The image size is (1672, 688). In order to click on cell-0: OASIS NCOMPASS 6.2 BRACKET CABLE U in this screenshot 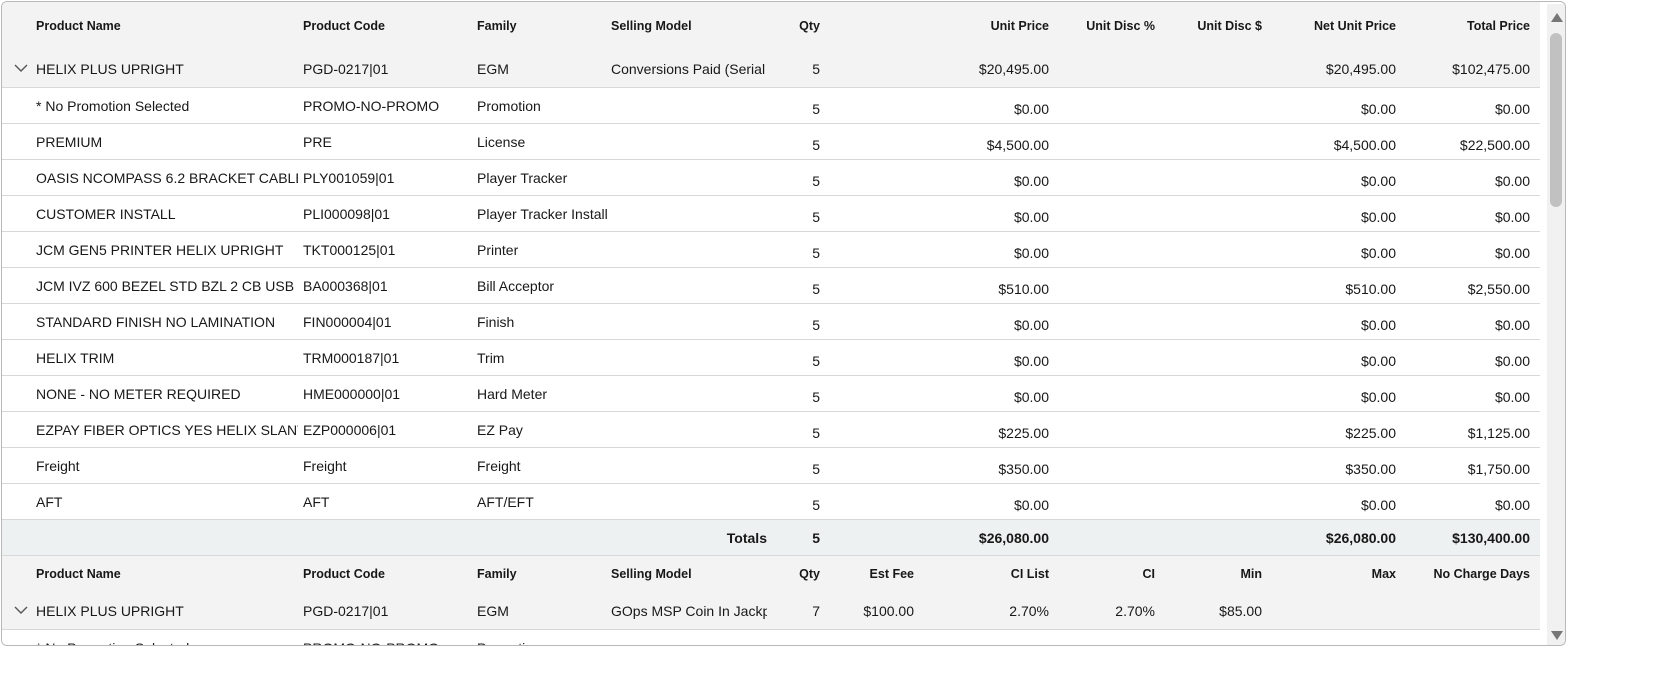, I will do `click(167, 177)`.